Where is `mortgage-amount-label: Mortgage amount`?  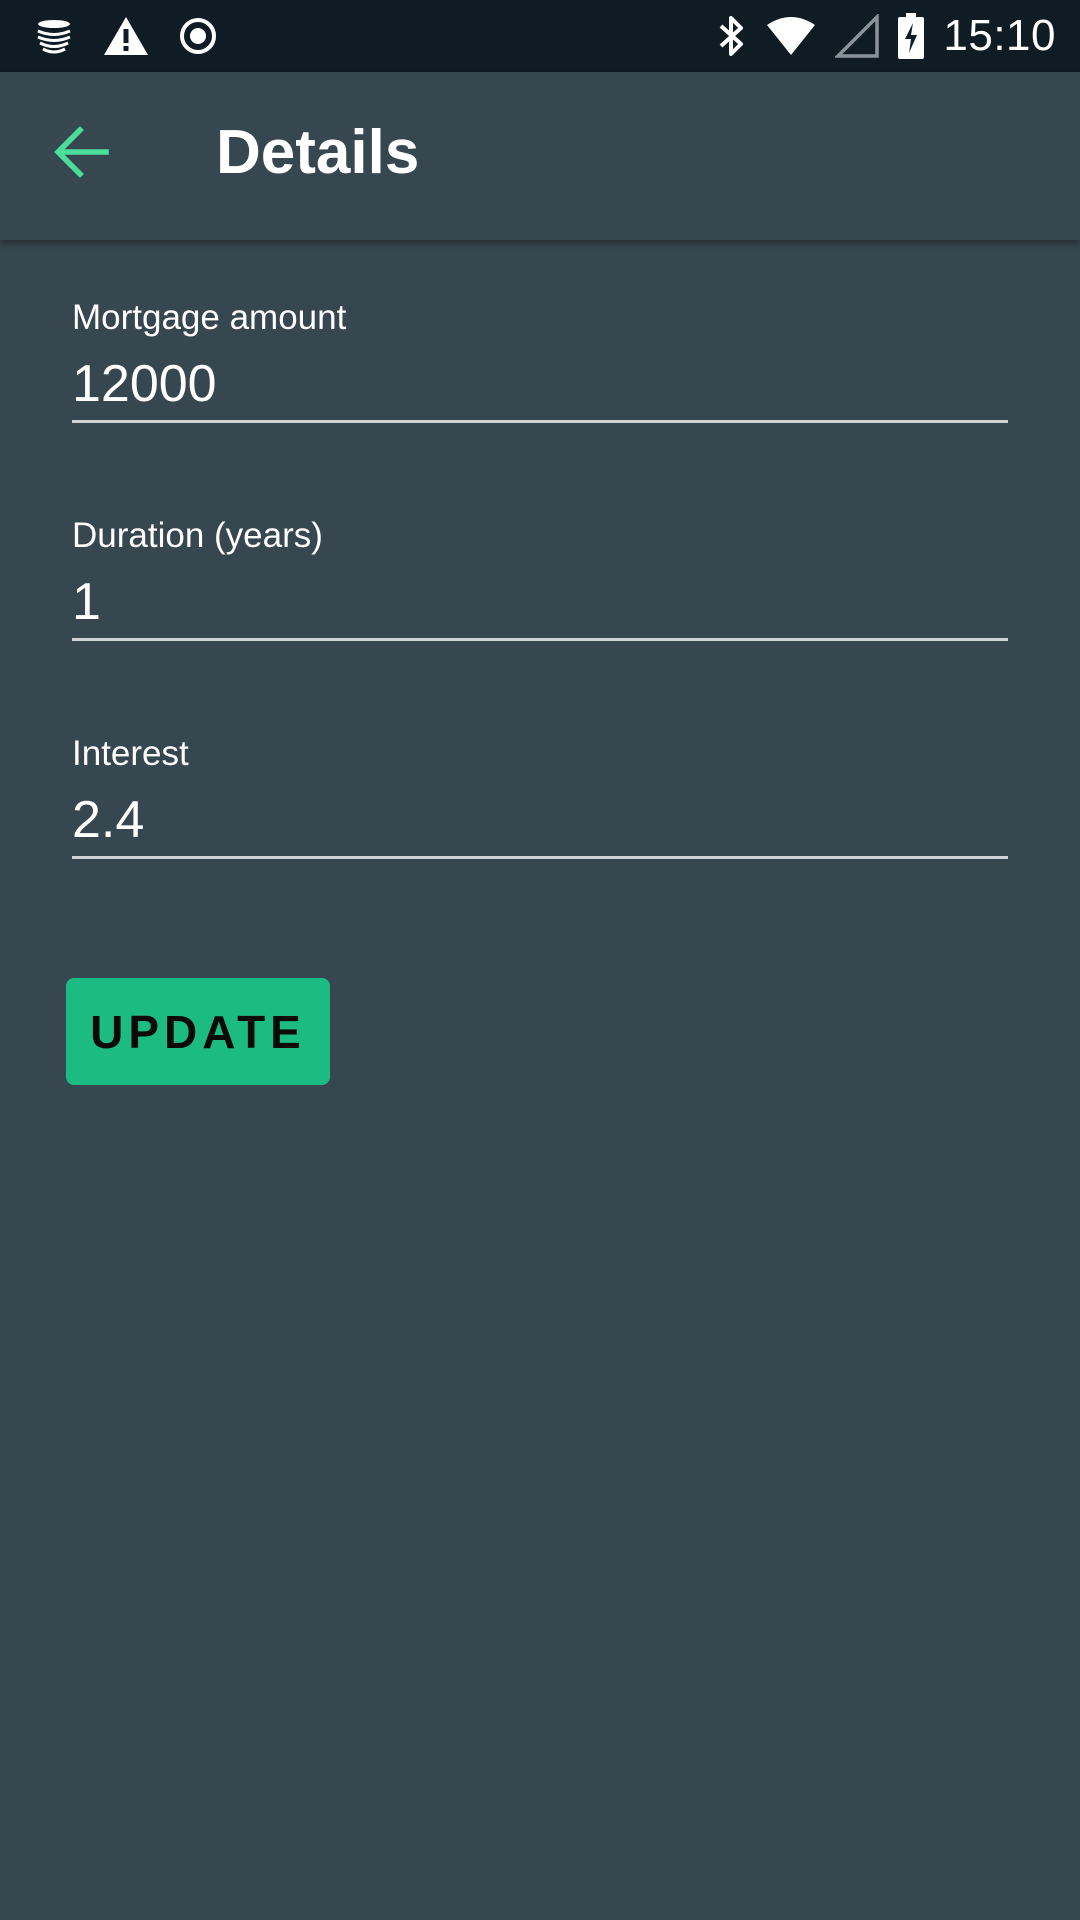 mortgage-amount-label: Mortgage amount is located at coordinates (209, 317).